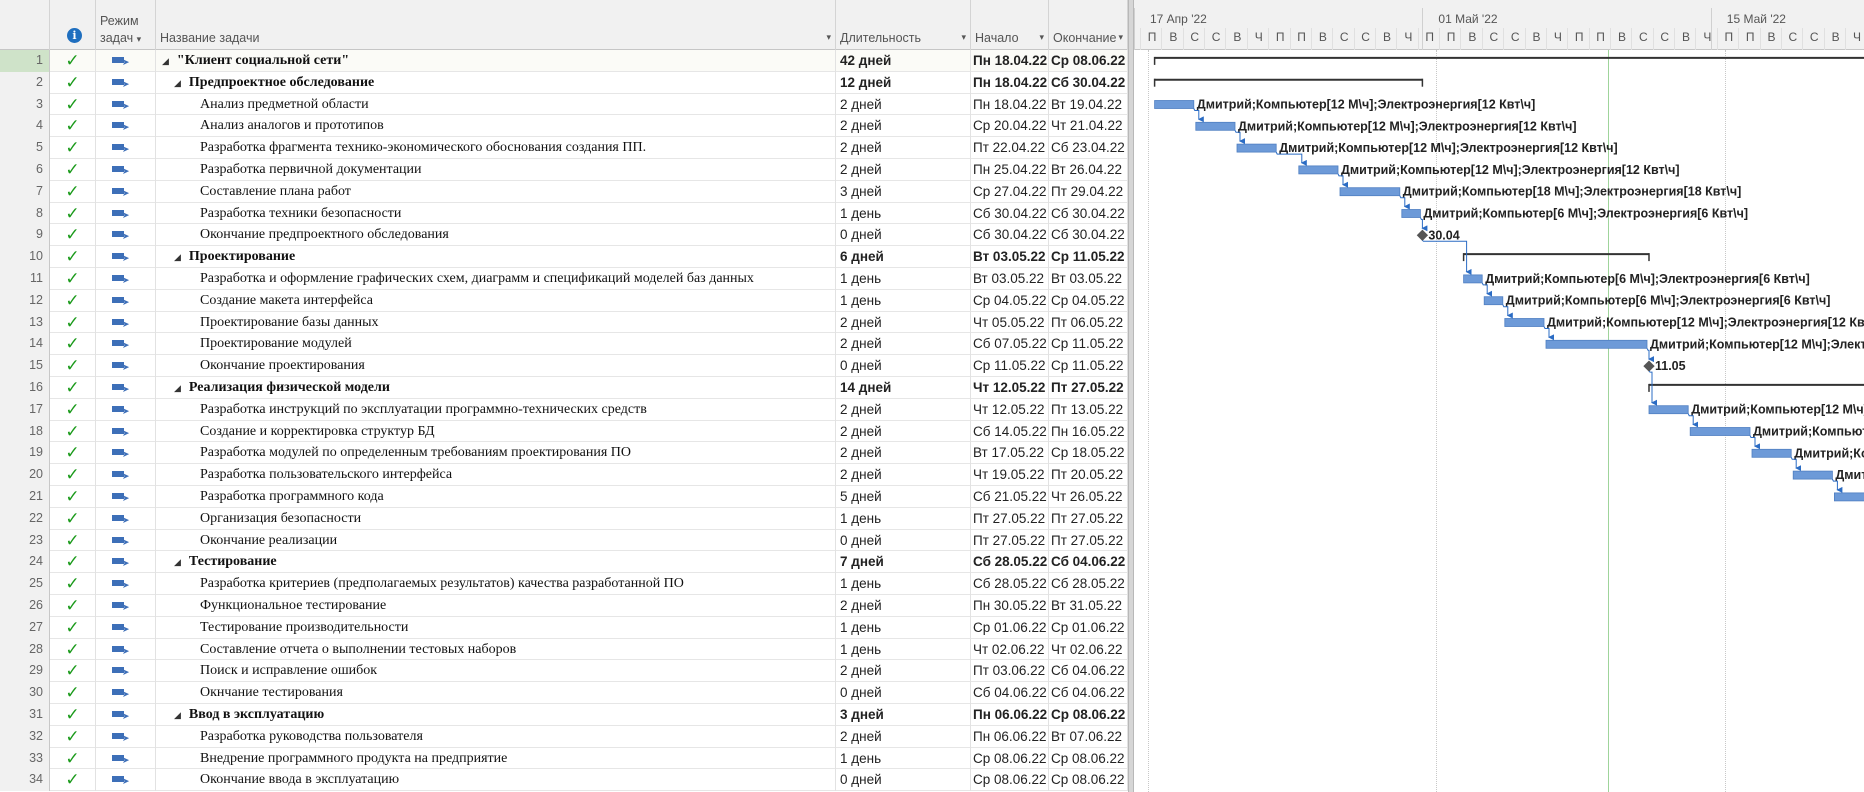  Describe the element at coordinates (1010, 257) in the screenshot. I see `start-cell: Вт 03.05.22` at that location.